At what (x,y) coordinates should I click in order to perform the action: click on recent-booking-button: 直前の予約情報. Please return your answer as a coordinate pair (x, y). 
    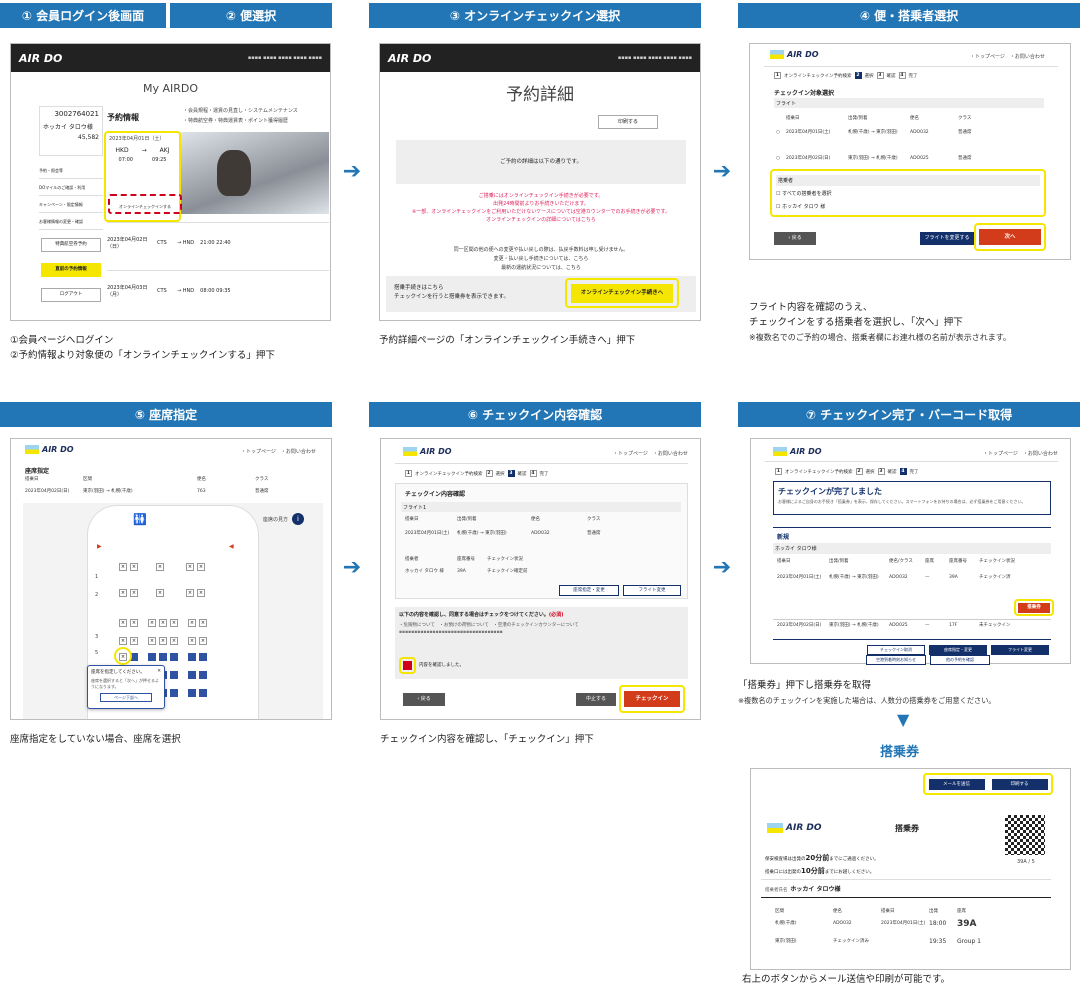
    Looking at the image, I should click on (71, 270).